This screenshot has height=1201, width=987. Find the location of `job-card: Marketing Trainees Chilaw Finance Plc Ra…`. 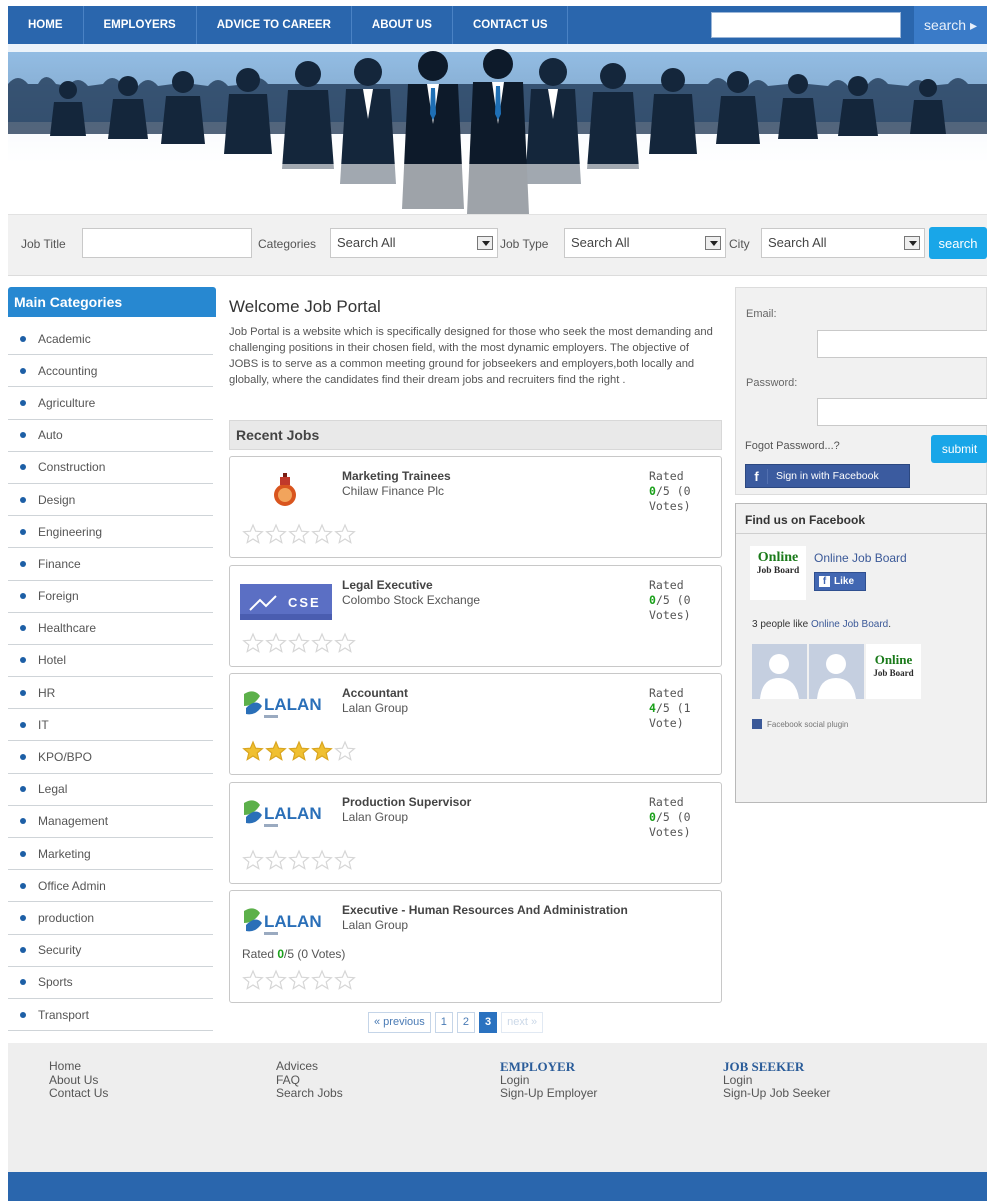

job-card: Marketing Trainees Chilaw Finance Plc Ra… is located at coordinates (475, 507).